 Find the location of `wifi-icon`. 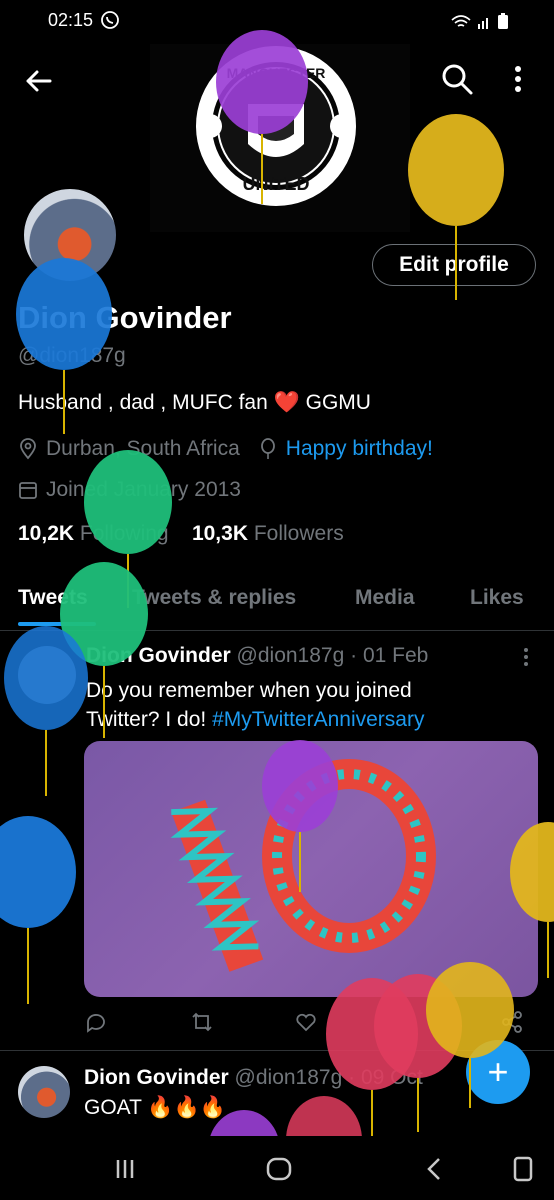

wifi-icon is located at coordinates (461, 21).